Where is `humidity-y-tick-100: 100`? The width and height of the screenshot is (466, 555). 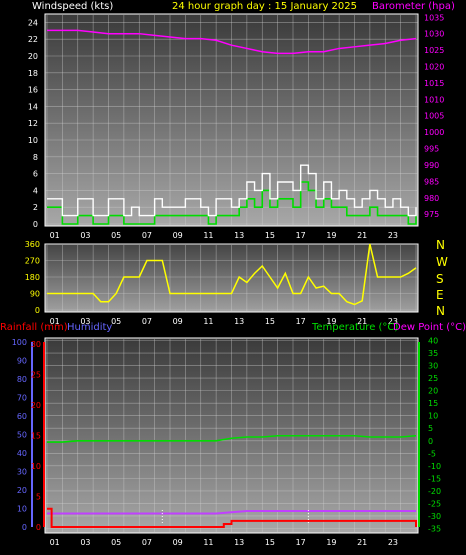 humidity-y-tick-100: 100 is located at coordinates (19, 342).